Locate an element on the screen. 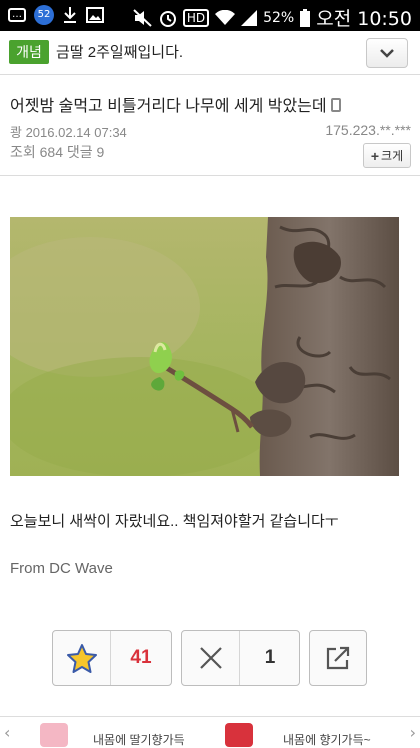 Image resolution: width=420 pixels, height=748 pixels. nonrecommend-button: 1 is located at coordinates (240, 658).